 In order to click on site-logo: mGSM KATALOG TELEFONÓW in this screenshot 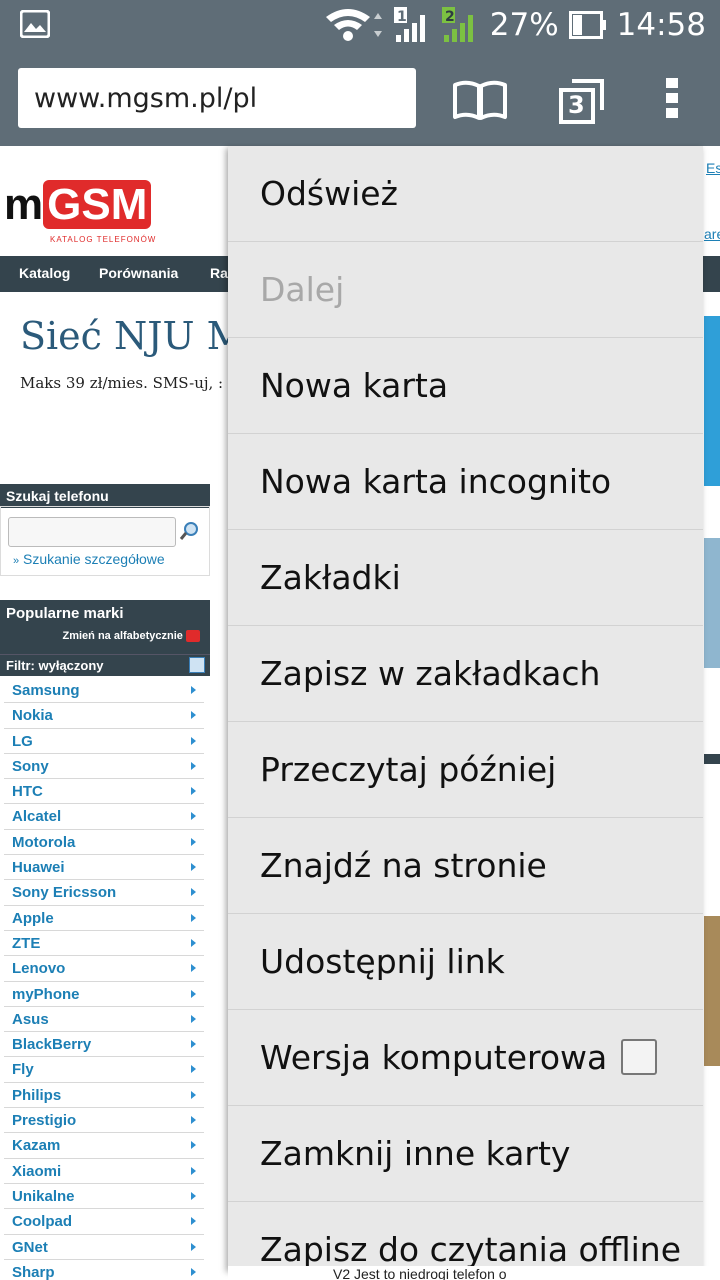, I will do `click(84, 215)`.